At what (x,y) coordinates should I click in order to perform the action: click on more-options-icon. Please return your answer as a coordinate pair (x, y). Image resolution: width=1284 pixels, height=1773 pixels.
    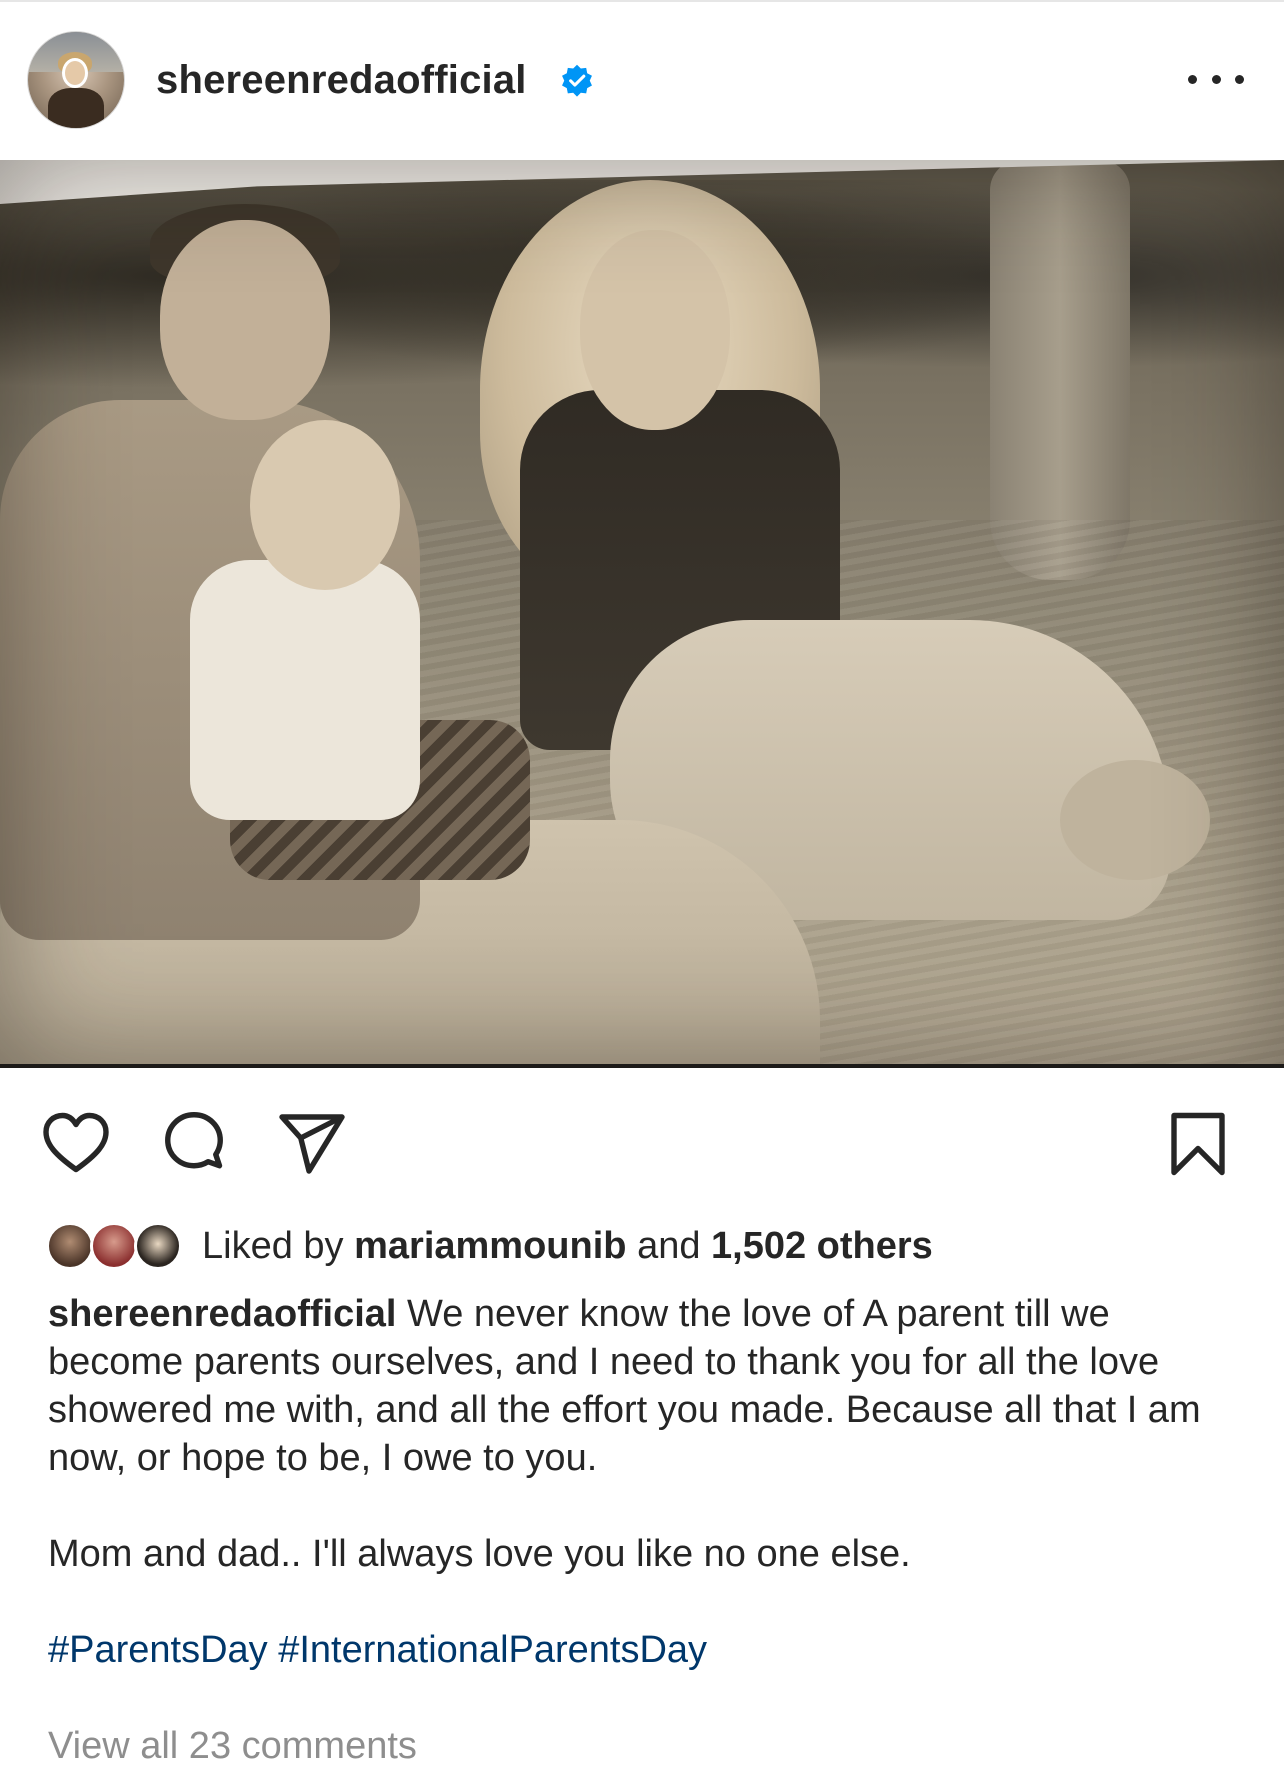
    Looking at the image, I should click on (1216, 79).